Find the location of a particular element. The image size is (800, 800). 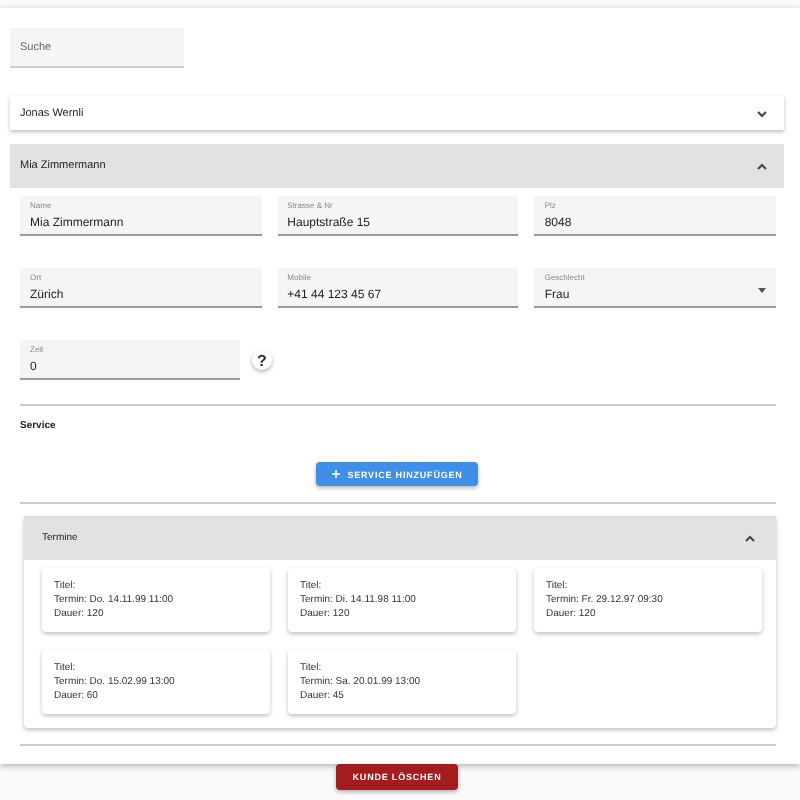

dropdown-arrow-icon is located at coordinates (761, 291).